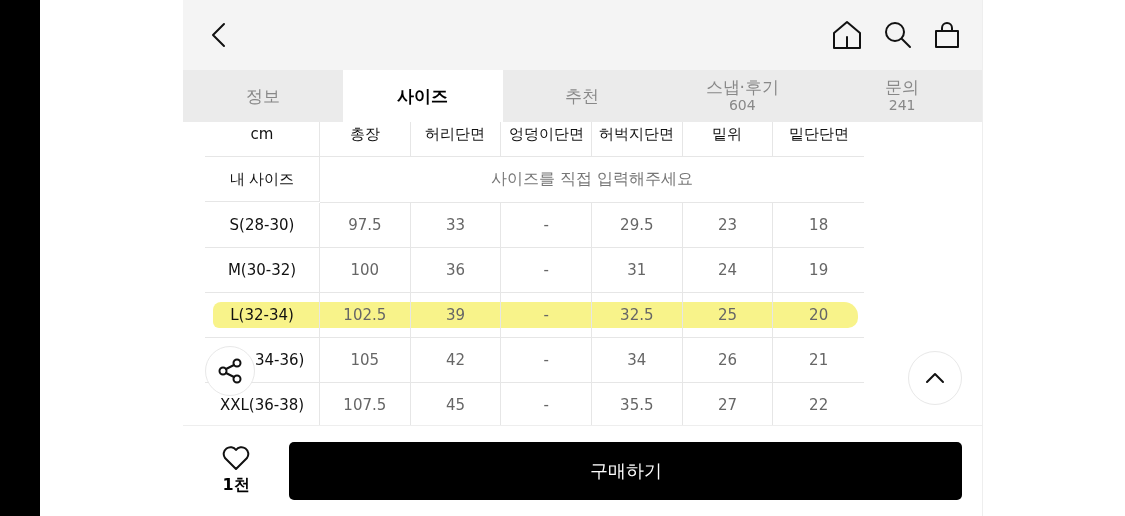 The width and height of the screenshot is (1125, 516). Describe the element at coordinates (365, 315) in the screenshot. I see `table-cell: 102.5` at that location.